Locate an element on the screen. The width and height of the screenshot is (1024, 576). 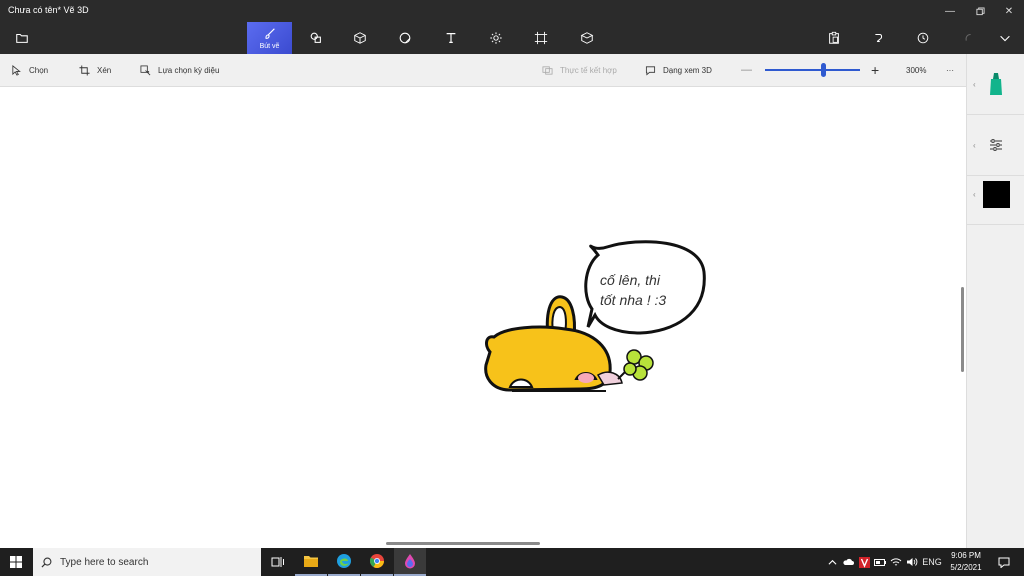
magic-select-label: Lựa chọn kỳ diệu is located at coordinates (189, 70).